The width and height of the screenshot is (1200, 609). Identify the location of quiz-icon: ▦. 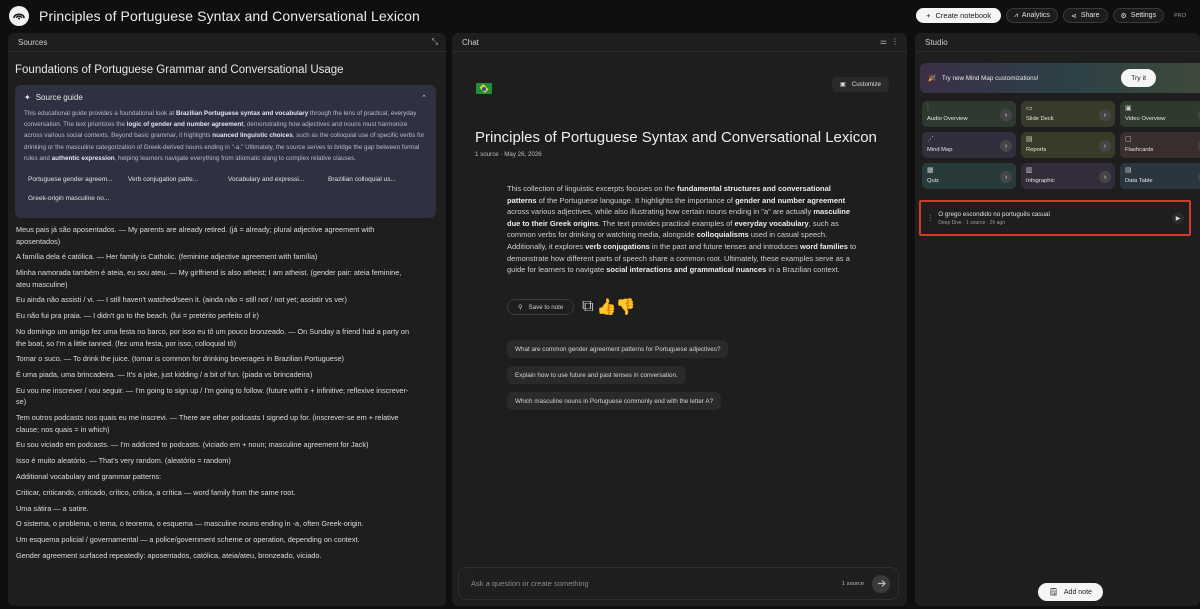
(930, 170).